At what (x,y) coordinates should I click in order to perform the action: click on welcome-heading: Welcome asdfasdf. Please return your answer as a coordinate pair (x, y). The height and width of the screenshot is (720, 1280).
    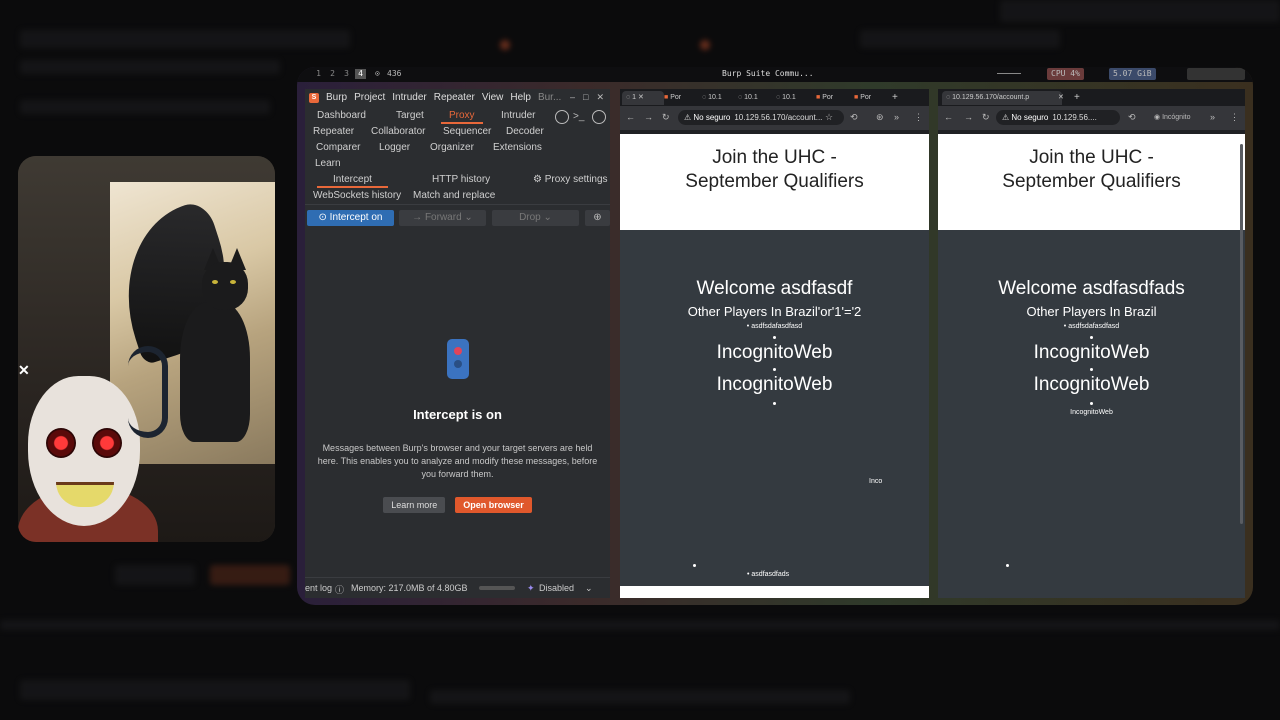
    Looking at the image, I should click on (774, 288).